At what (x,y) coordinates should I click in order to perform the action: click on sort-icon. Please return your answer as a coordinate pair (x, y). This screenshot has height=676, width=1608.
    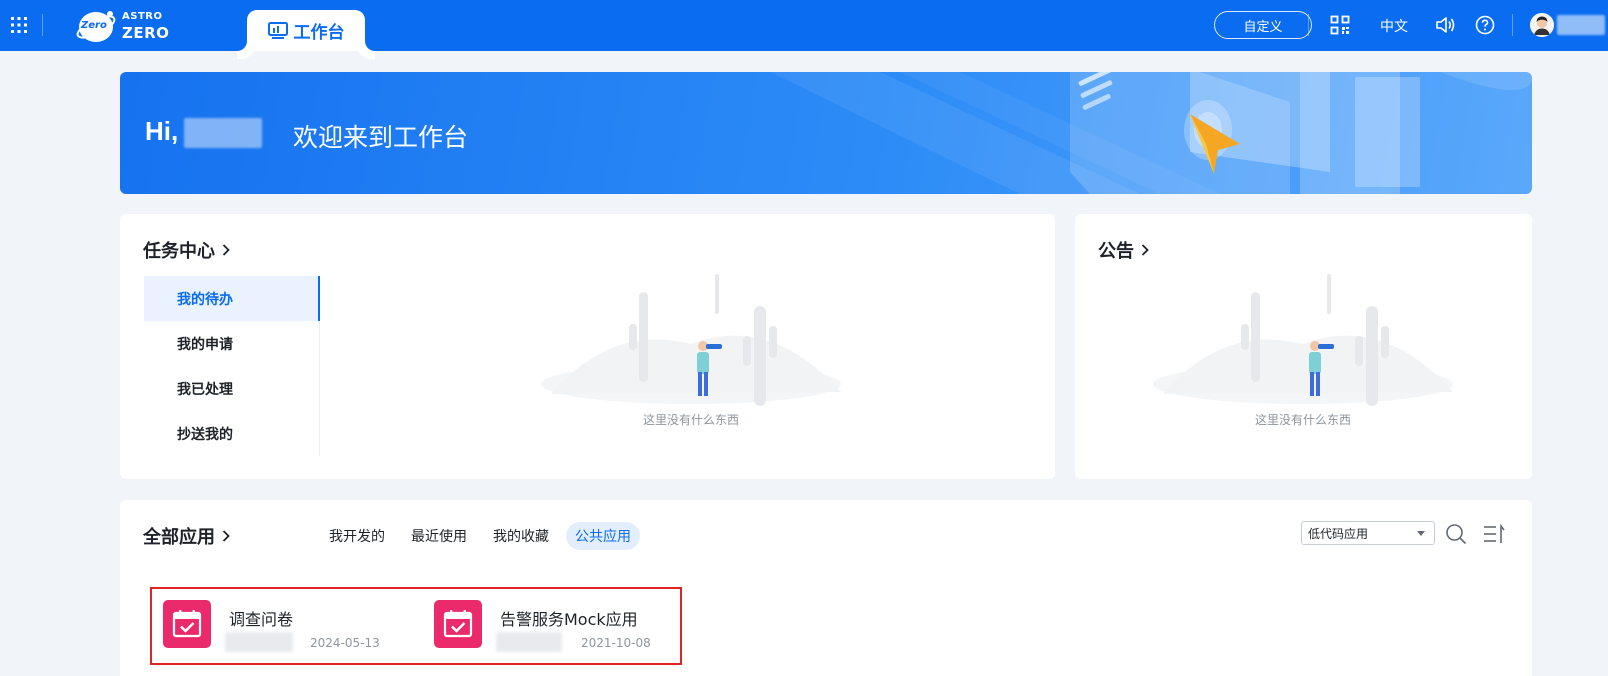
    Looking at the image, I should click on (1494, 534).